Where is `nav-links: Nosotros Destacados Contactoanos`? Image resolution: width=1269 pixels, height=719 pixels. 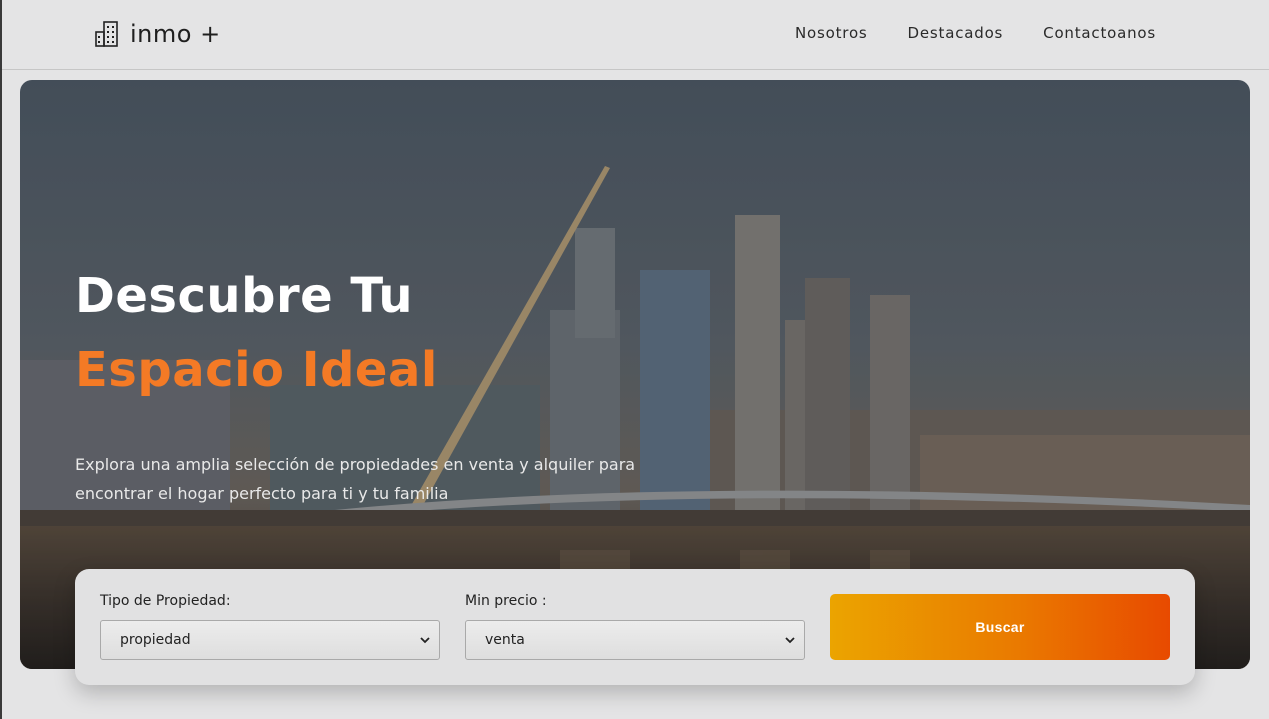
nav-links: Nosotros Destacados Contactoanos is located at coordinates (975, 33).